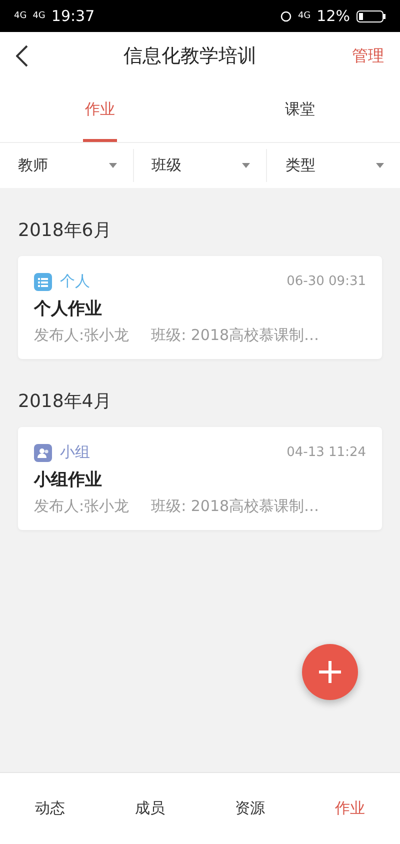 The image size is (400, 844). What do you see at coordinates (43, 281) in the screenshot?
I see `list-icon` at bounding box center [43, 281].